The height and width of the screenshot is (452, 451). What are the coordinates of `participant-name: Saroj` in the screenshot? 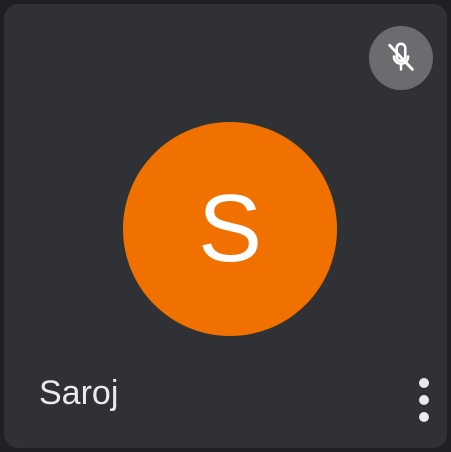 It's located at (79, 393).